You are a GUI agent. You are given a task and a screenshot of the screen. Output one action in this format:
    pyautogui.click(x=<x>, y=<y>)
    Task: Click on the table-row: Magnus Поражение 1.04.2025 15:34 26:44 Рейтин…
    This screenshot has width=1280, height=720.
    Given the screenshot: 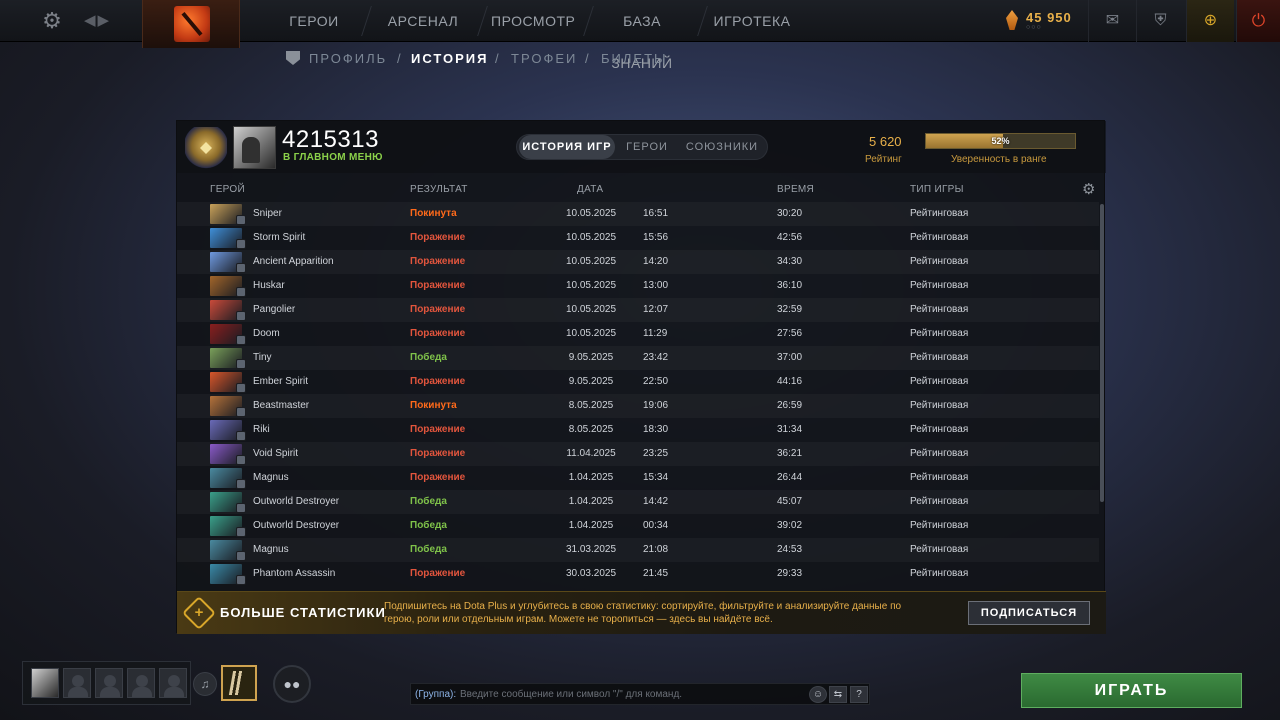 What is the action you would take?
    pyautogui.click(x=638, y=478)
    